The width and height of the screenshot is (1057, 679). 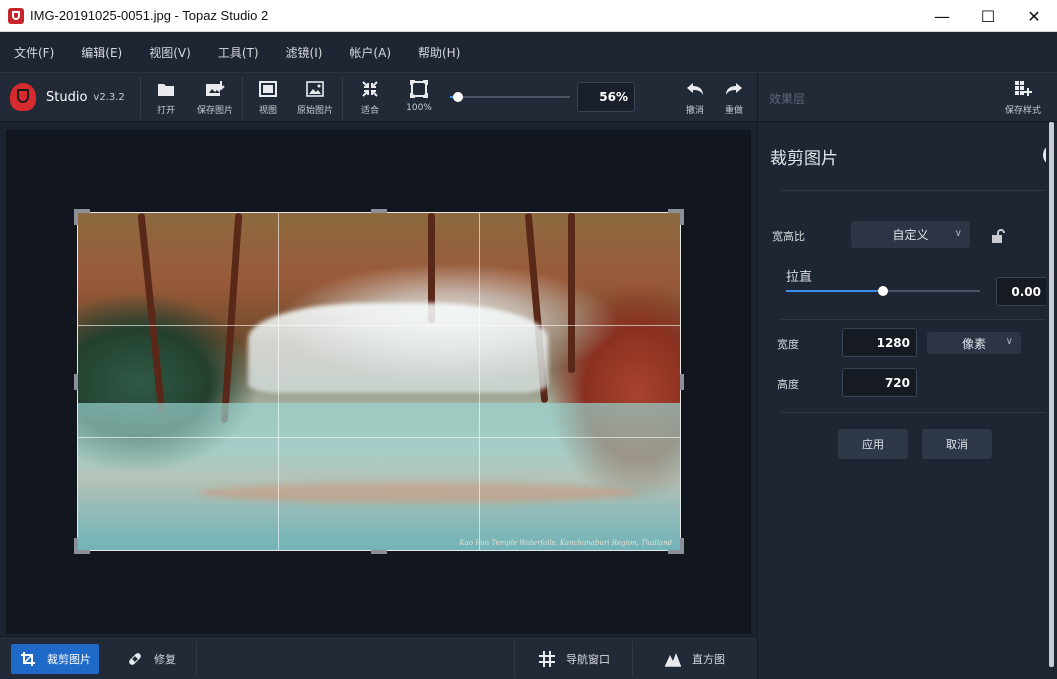 I want to click on window-title: IMG-20191025-0051.jpg - Topaz Studio 2, so click(x=149, y=15).